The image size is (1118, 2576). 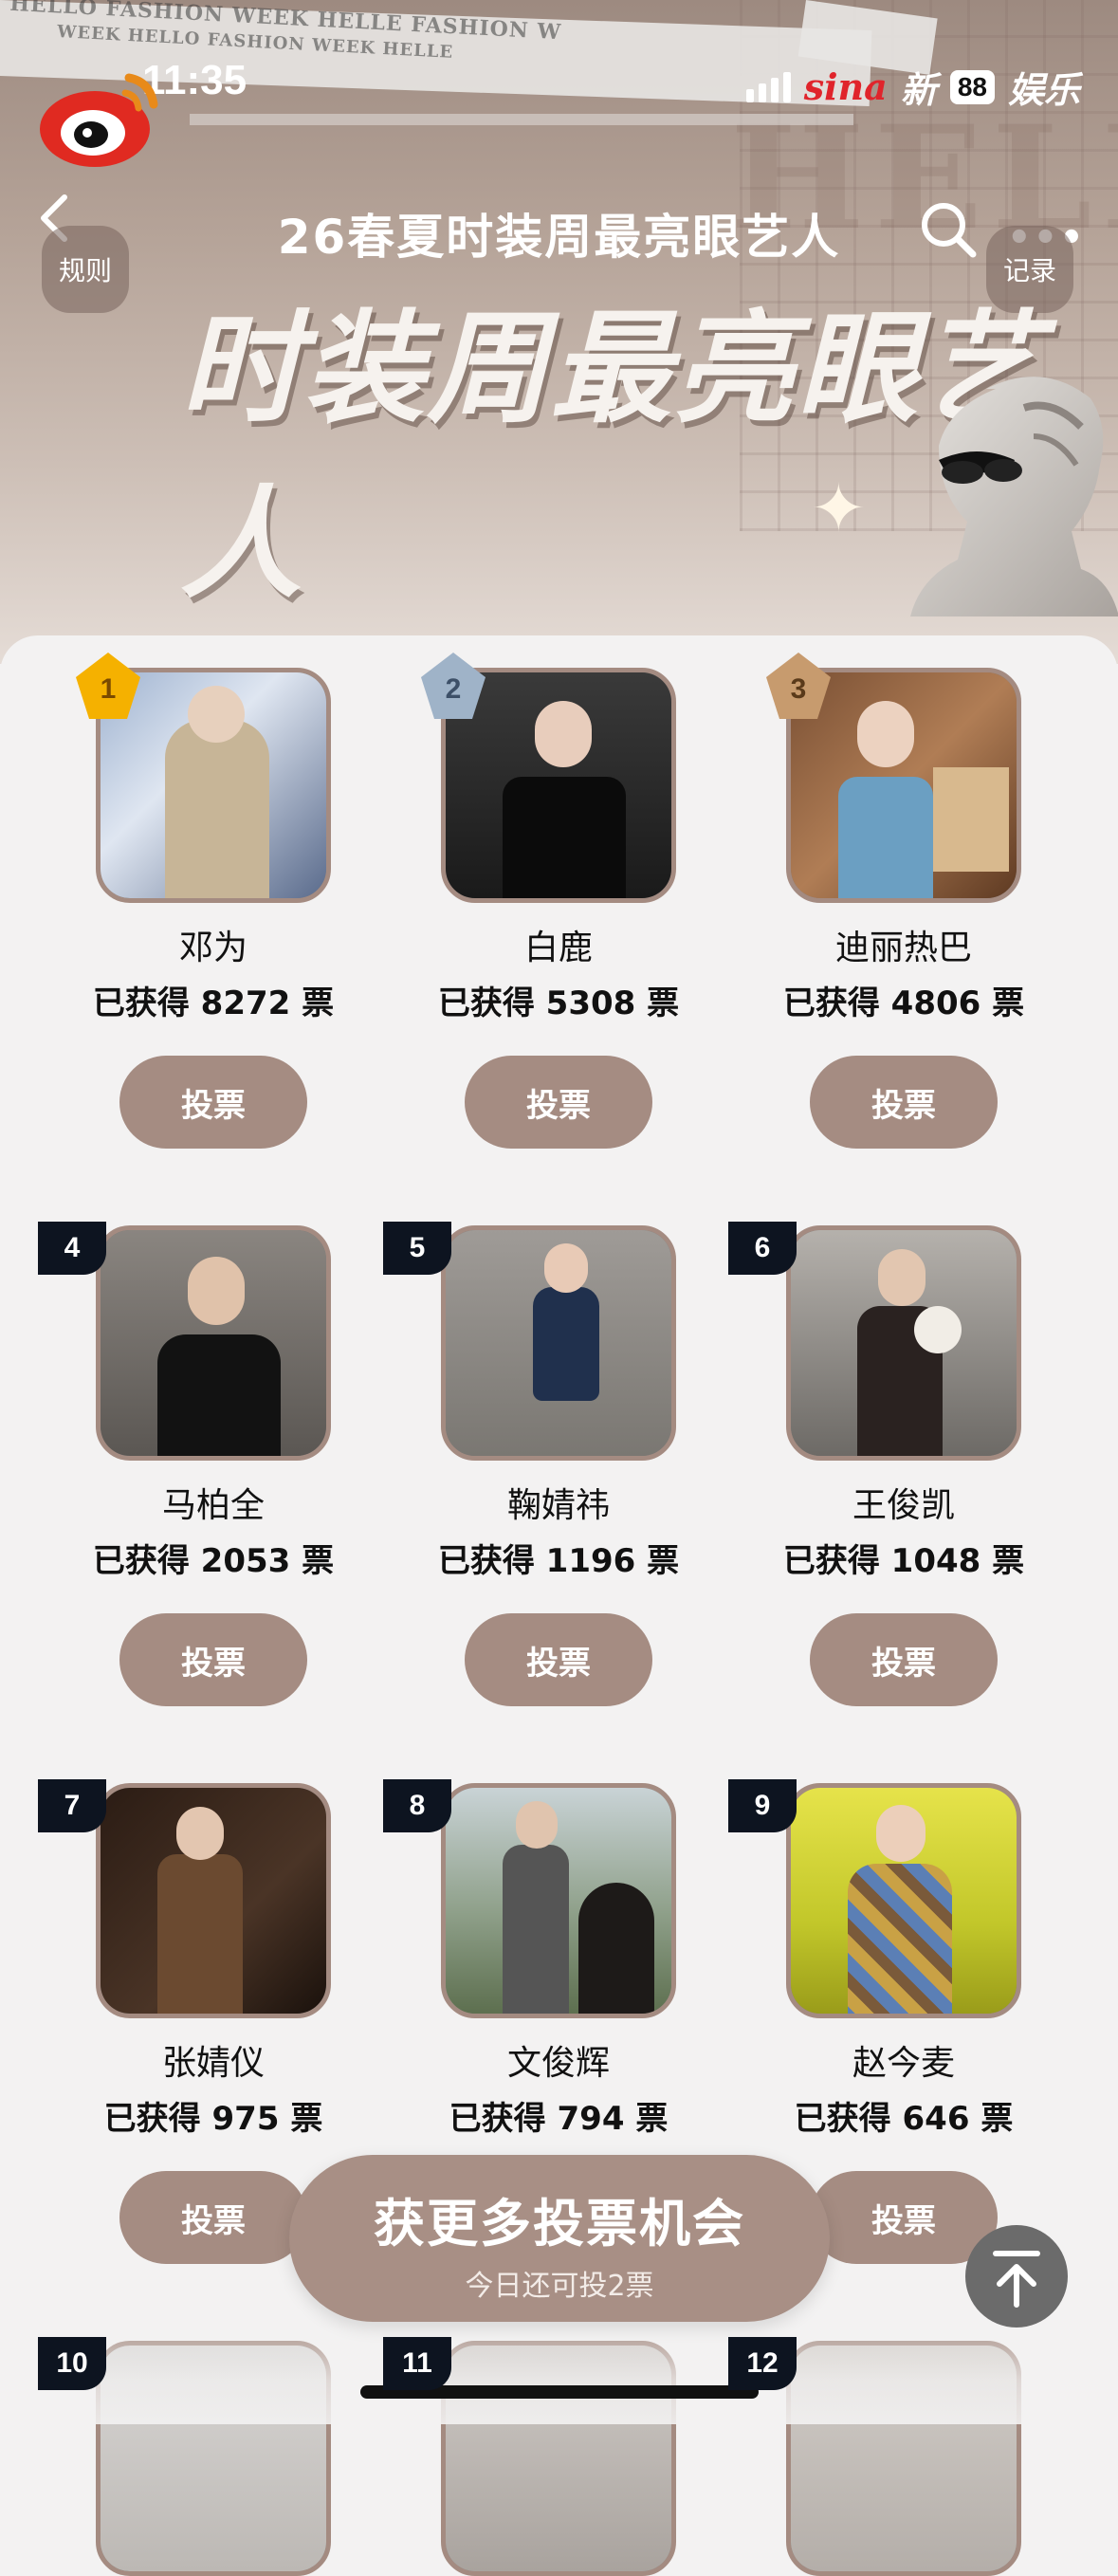 I want to click on candidate-card: 6 王俊凯 已获得 1048 票 投票, so click(x=902, y=1464).